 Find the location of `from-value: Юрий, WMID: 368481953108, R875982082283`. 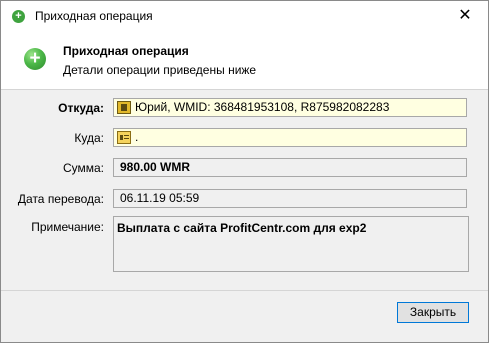

from-value: Юрий, WMID: 368481953108, R875982082283 is located at coordinates (262, 107).